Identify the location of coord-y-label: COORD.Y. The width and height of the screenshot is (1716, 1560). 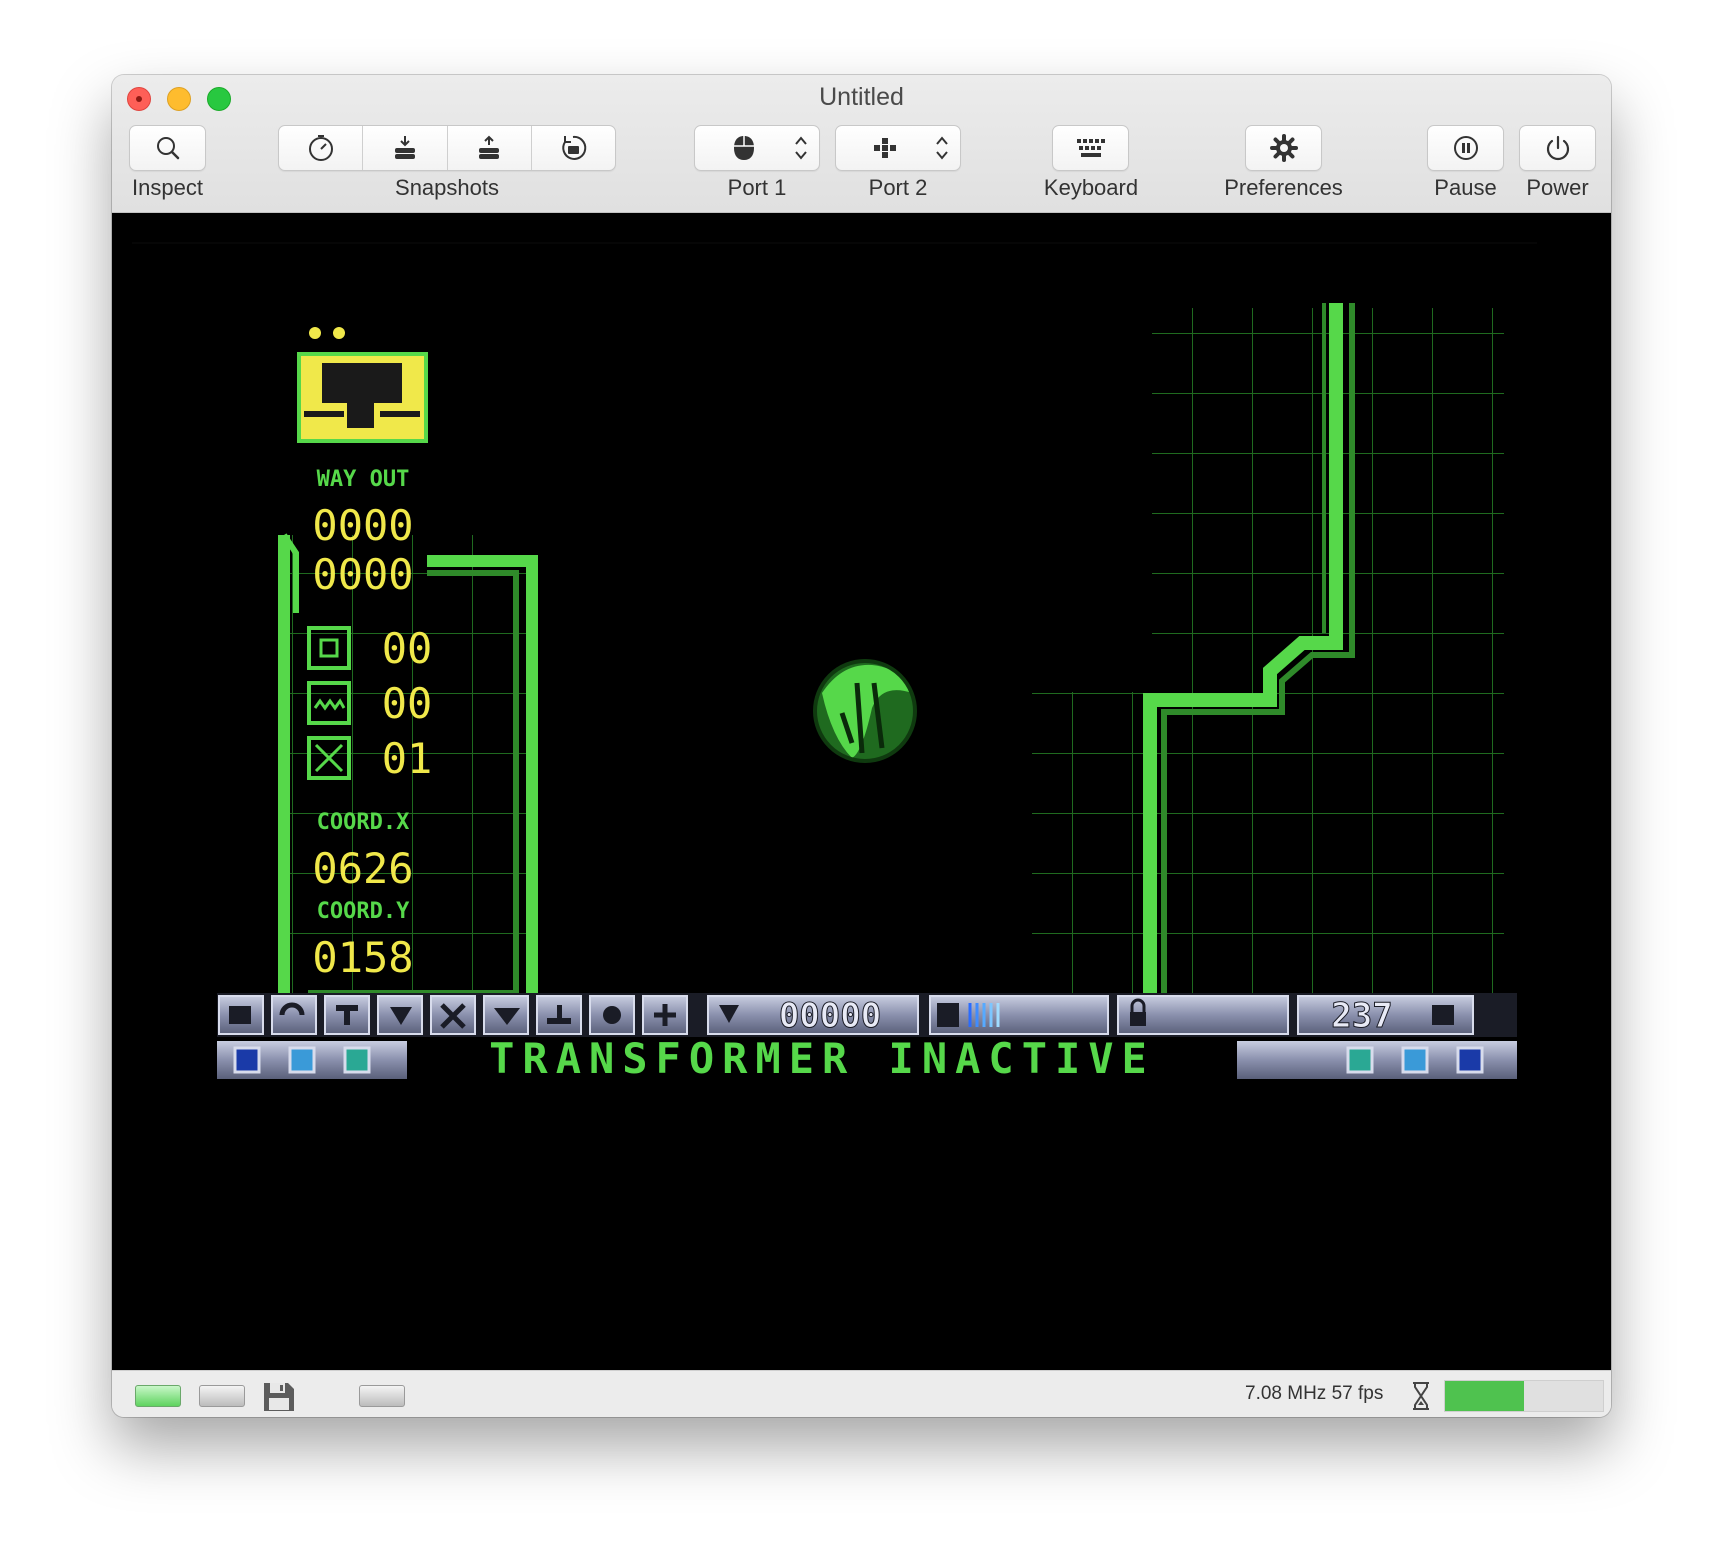
(363, 911).